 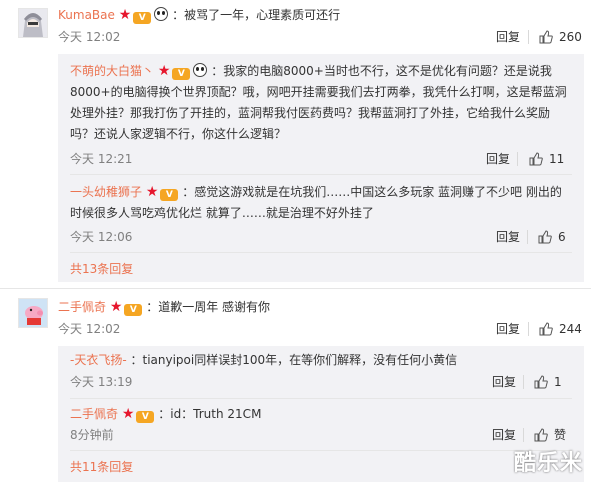 I want to click on like-button: 11, so click(x=546, y=159).